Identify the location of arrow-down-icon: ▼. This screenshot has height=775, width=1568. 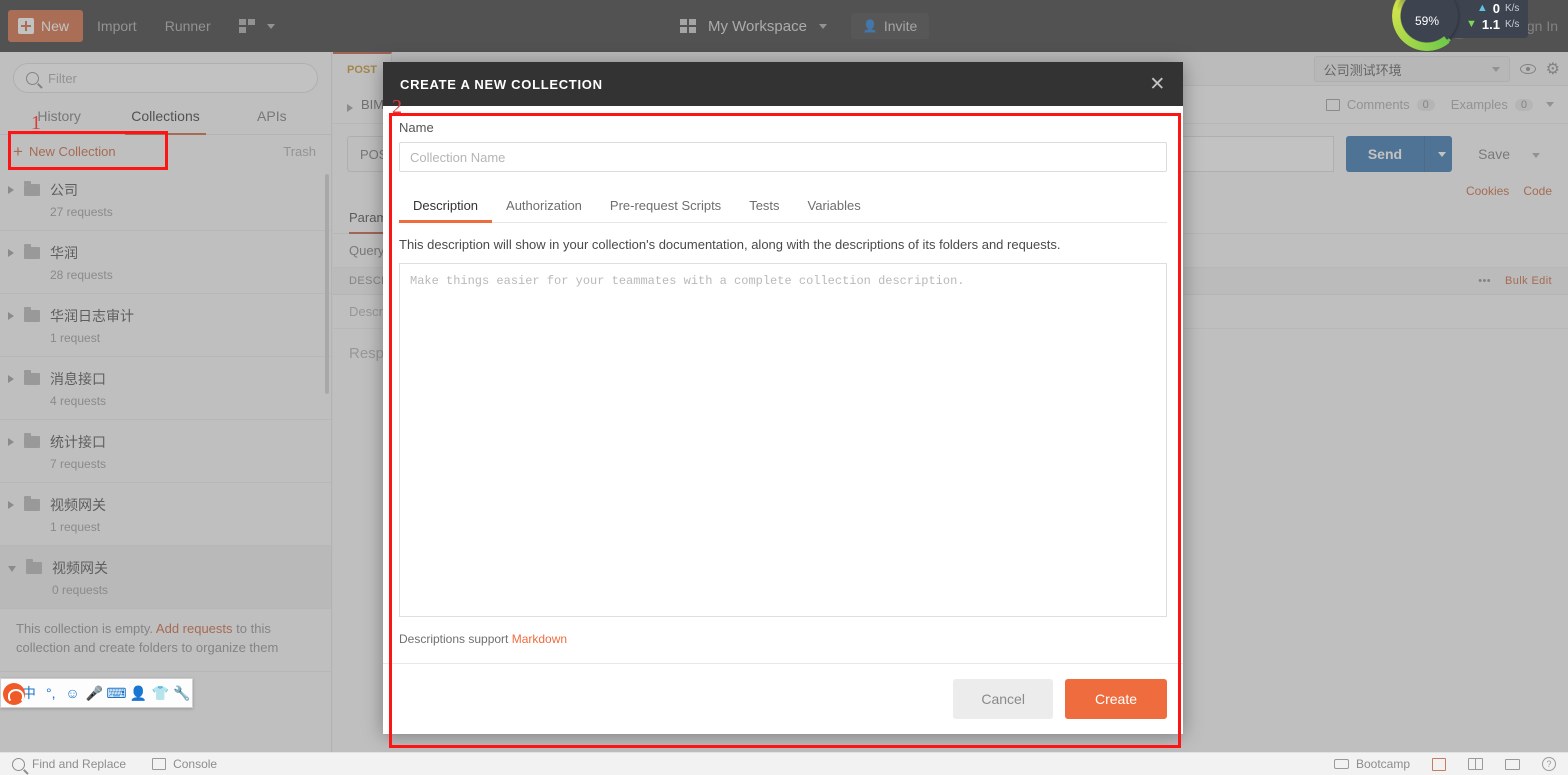
(1471, 24).